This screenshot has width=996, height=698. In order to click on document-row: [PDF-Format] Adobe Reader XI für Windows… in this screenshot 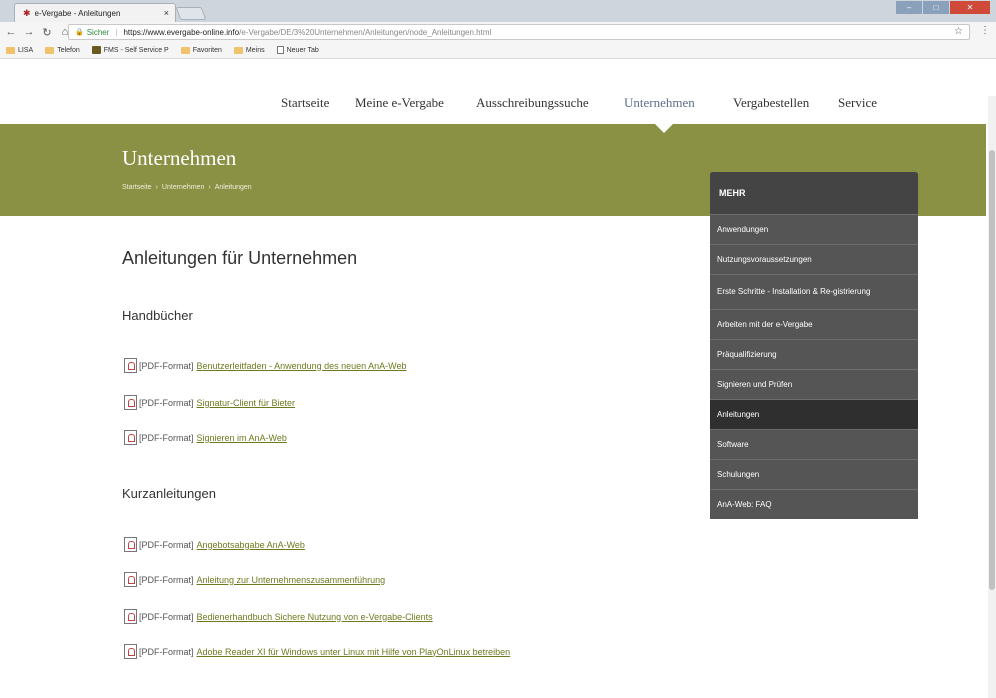, I will do `click(317, 651)`.